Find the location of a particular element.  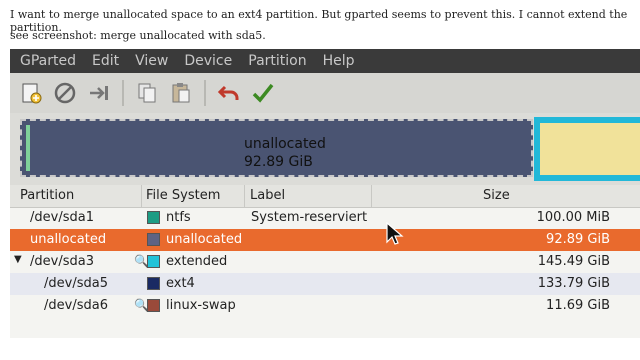

table-row: ▼ /dev/sda3 🔍 extended 145.49 GiB is located at coordinates (325, 262).